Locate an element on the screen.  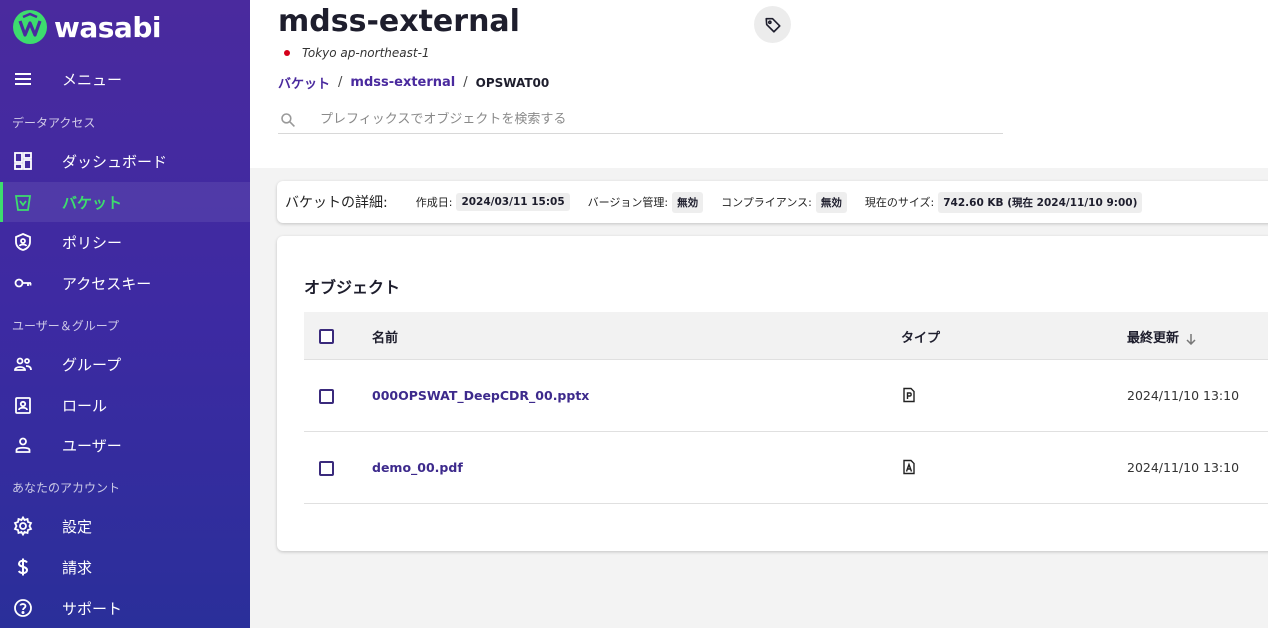
role-badge-icon is located at coordinates (23, 405).